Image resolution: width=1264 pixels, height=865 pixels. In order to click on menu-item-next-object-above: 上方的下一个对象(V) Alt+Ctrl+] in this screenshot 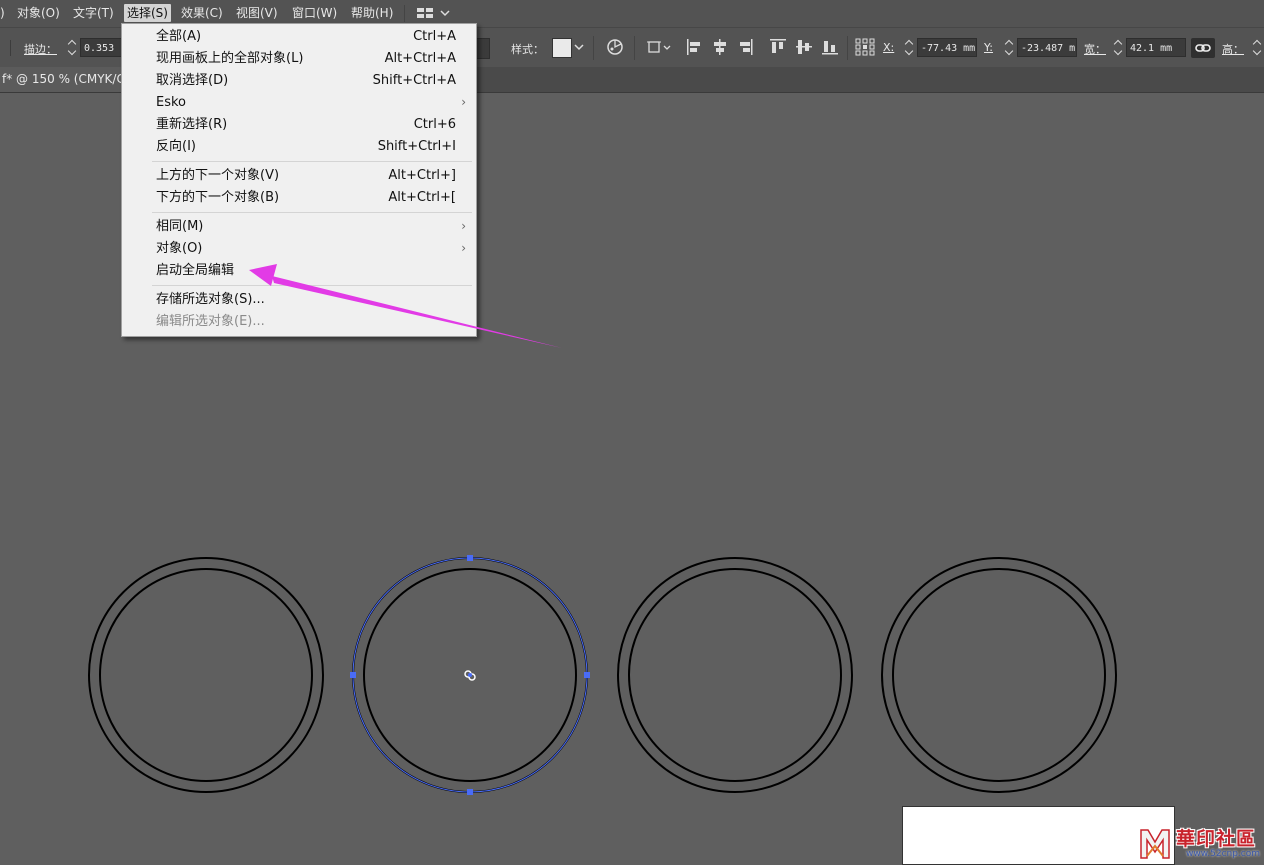, I will do `click(299, 176)`.